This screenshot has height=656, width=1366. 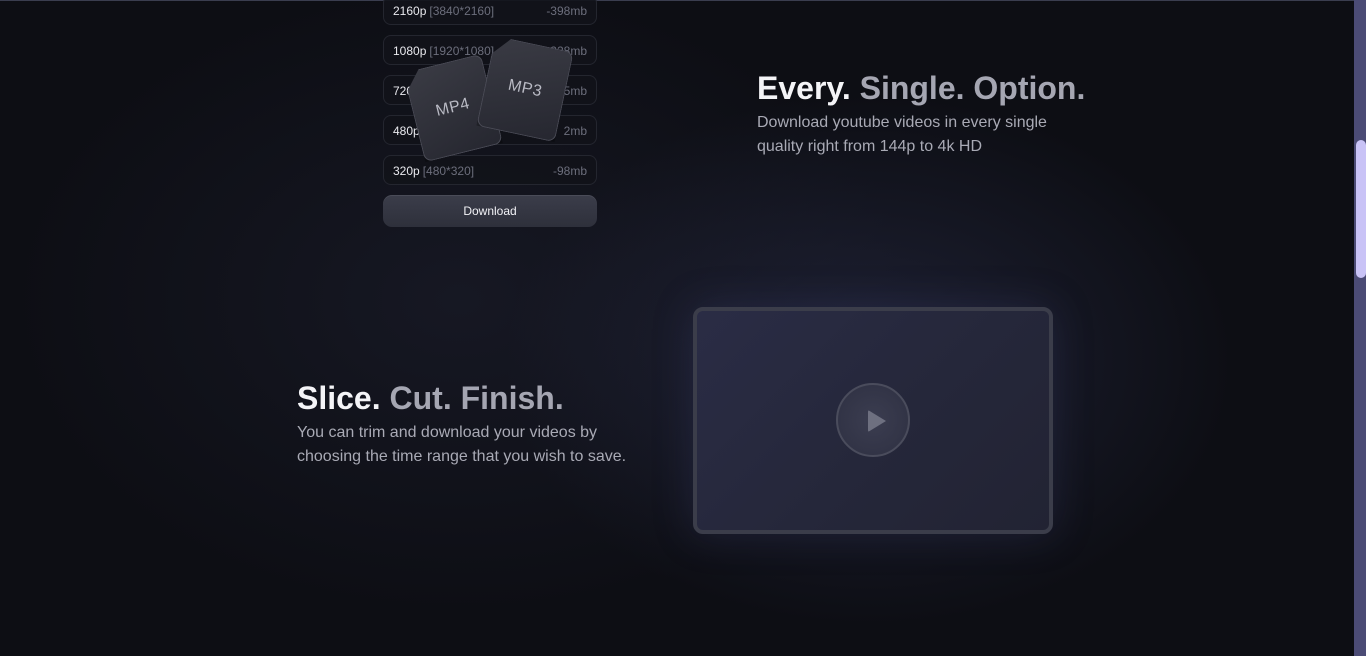 What do you see at coordinates (575, 91) in the screenshot?
I see `quality-size: 5mb` at bounding box center [575, 91].